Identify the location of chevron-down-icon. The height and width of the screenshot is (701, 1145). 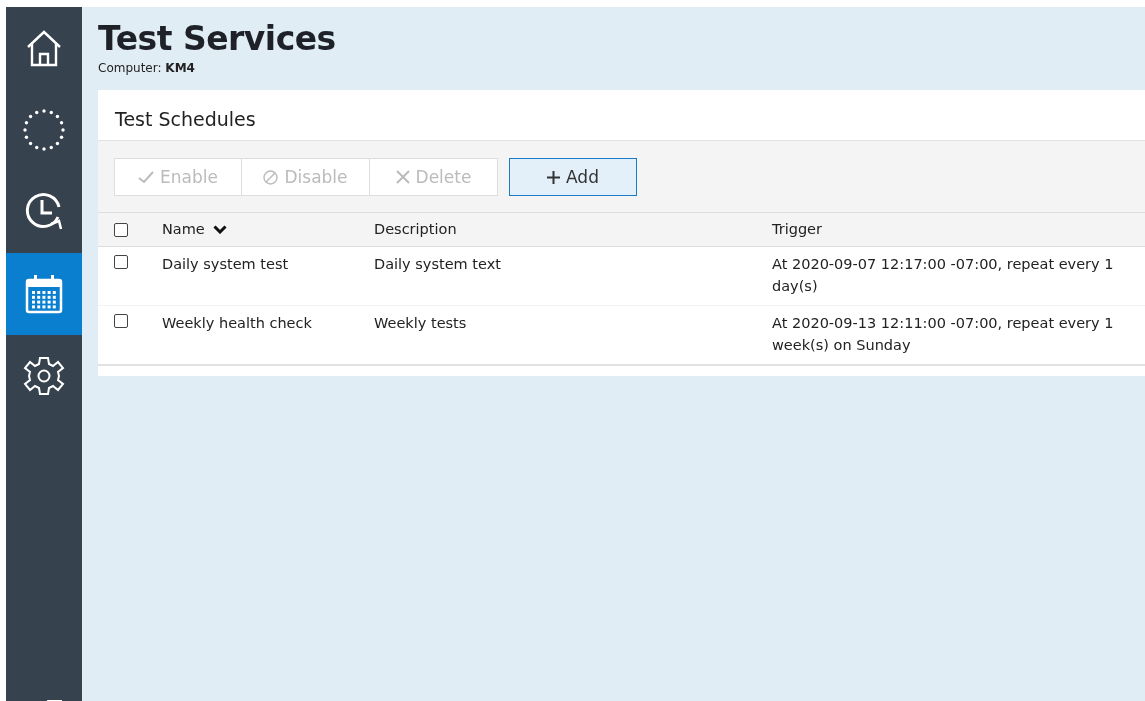
(219, 229).